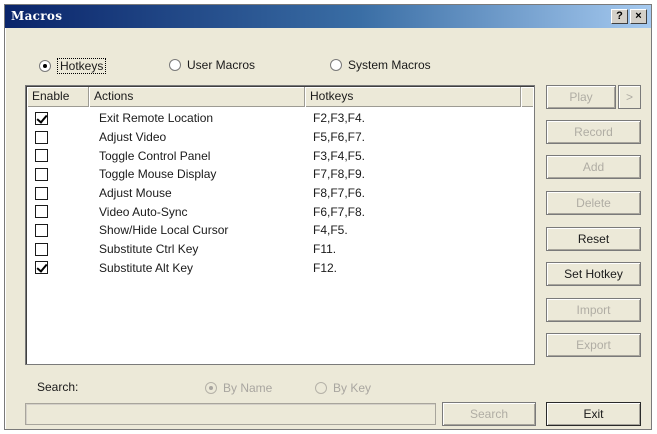  What do you see at coordinates (175, 65) in the screenshot?
I see `user-macros-radio` at bounding box center [175, 65].